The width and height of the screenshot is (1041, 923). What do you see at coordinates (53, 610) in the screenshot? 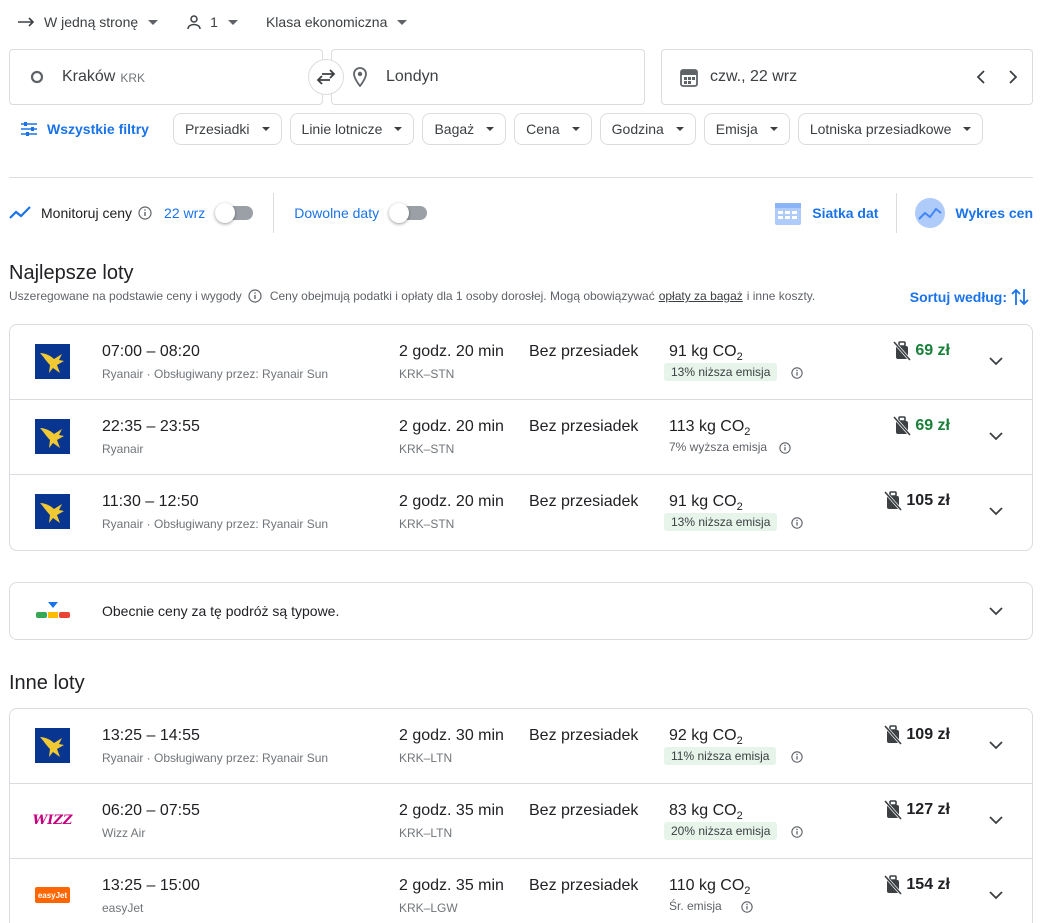
I see `price-level-icon` at bounding box center [53, 610].